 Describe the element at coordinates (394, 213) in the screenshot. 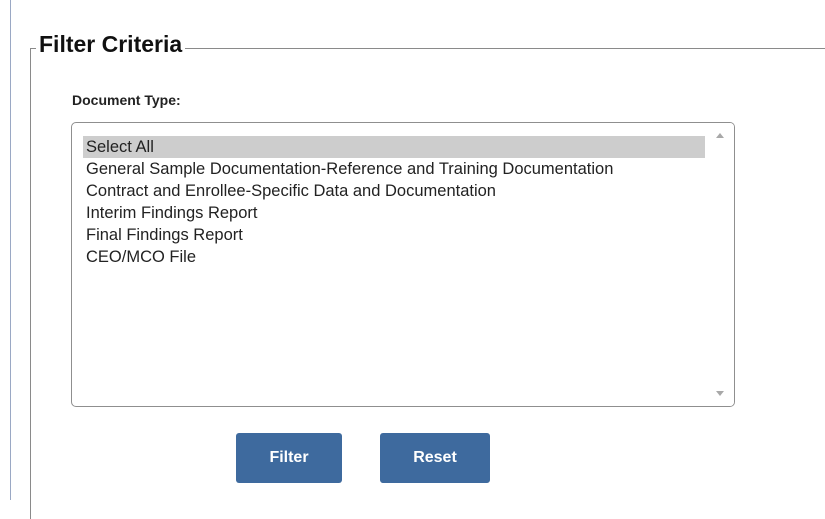

I see `document-type-option-interim-findings: Interim Findings Report` at that location.